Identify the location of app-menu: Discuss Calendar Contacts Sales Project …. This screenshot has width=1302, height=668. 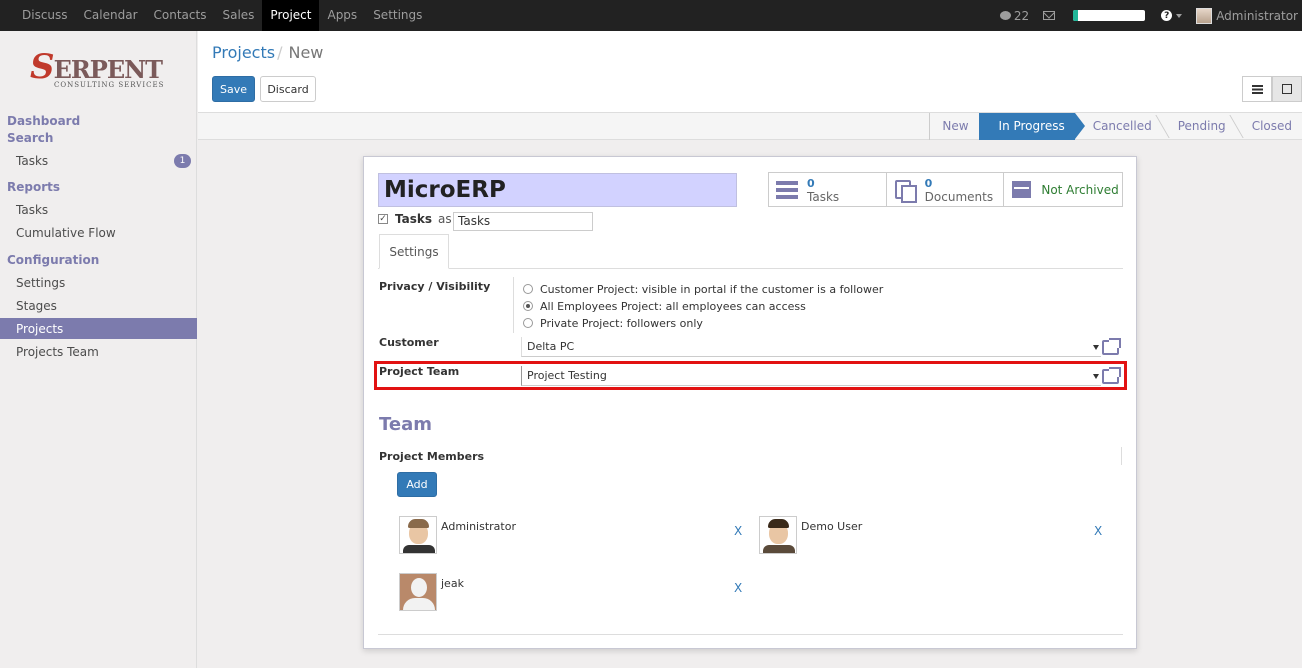
(222, 15).